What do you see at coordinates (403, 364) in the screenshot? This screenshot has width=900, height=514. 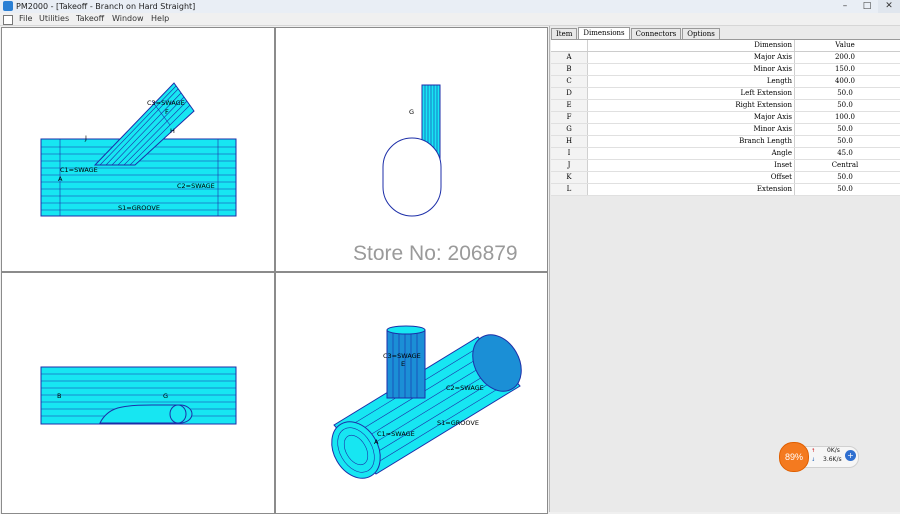 I see `label-e-iso: E` at bounding box center [403, 364].